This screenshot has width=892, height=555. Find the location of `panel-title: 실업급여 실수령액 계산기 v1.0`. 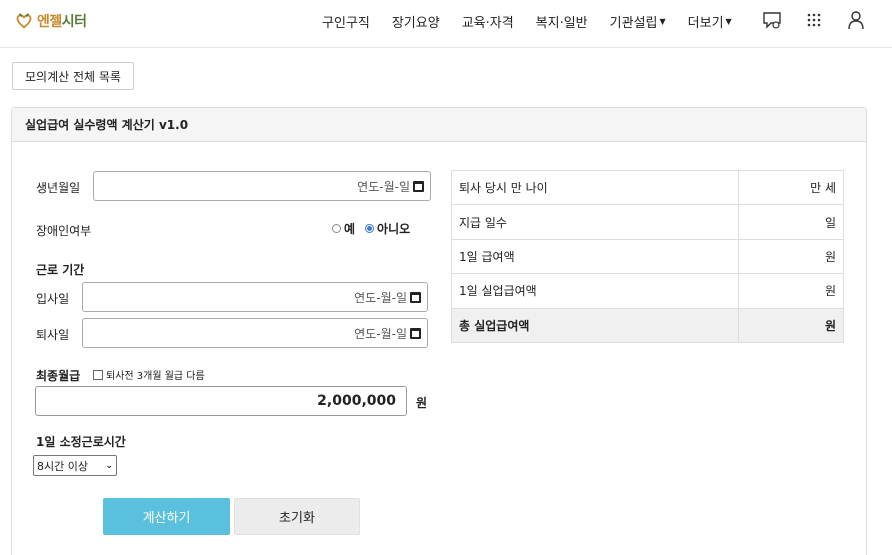

panel-title: 실업급여 실수령액 계산기 v1.0 is located at coordinates (439, 125).